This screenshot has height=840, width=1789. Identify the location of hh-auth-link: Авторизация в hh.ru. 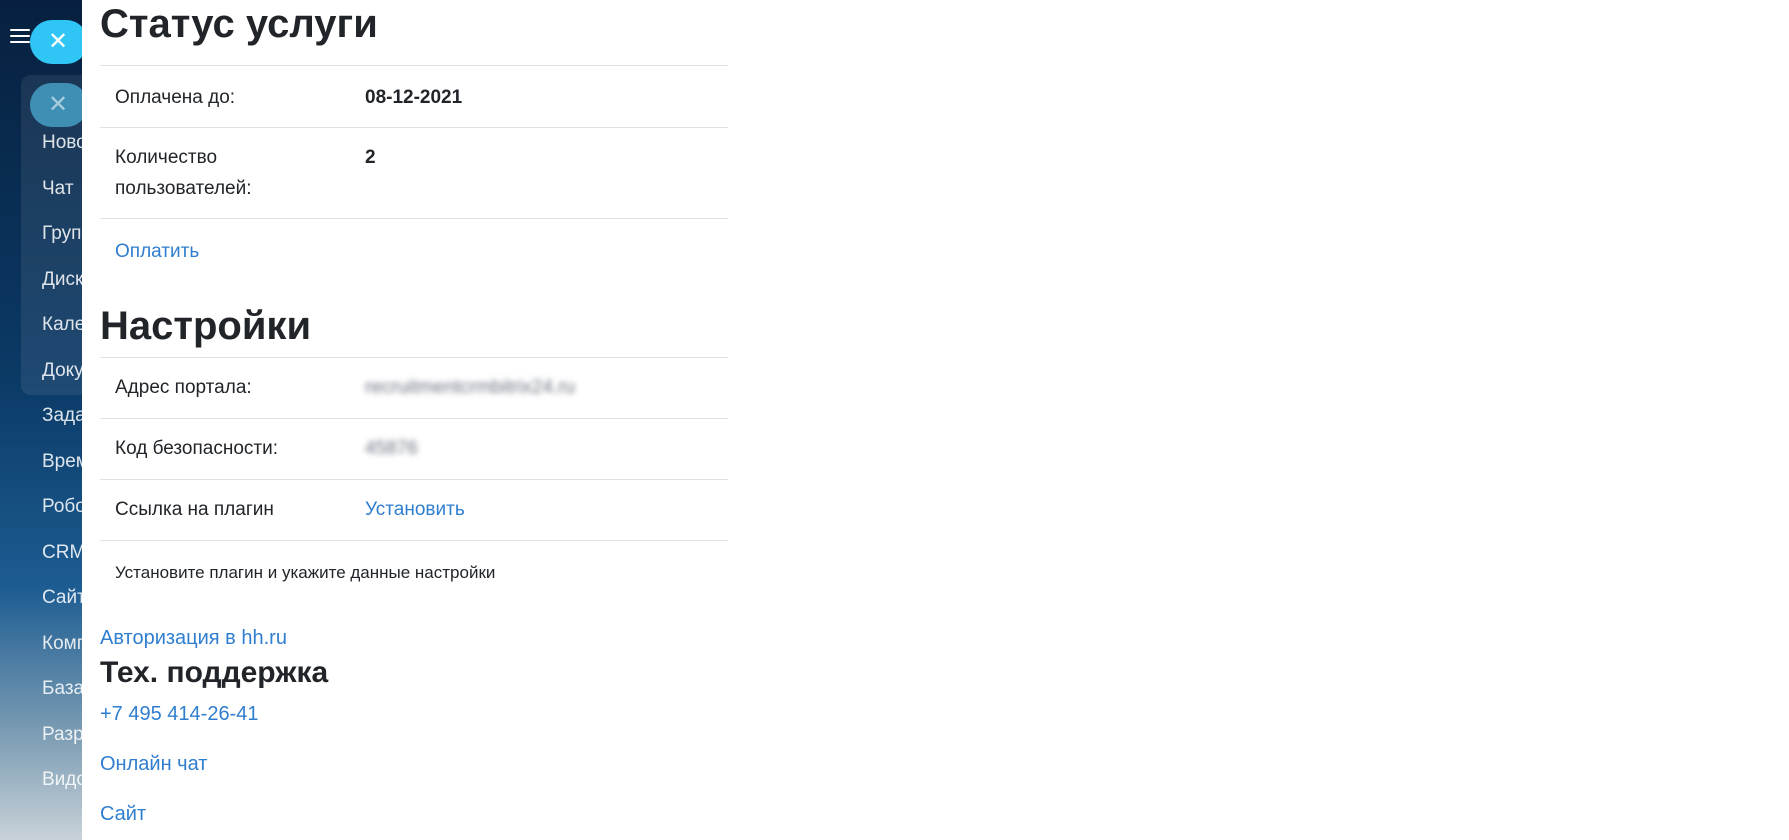
(193, 638).